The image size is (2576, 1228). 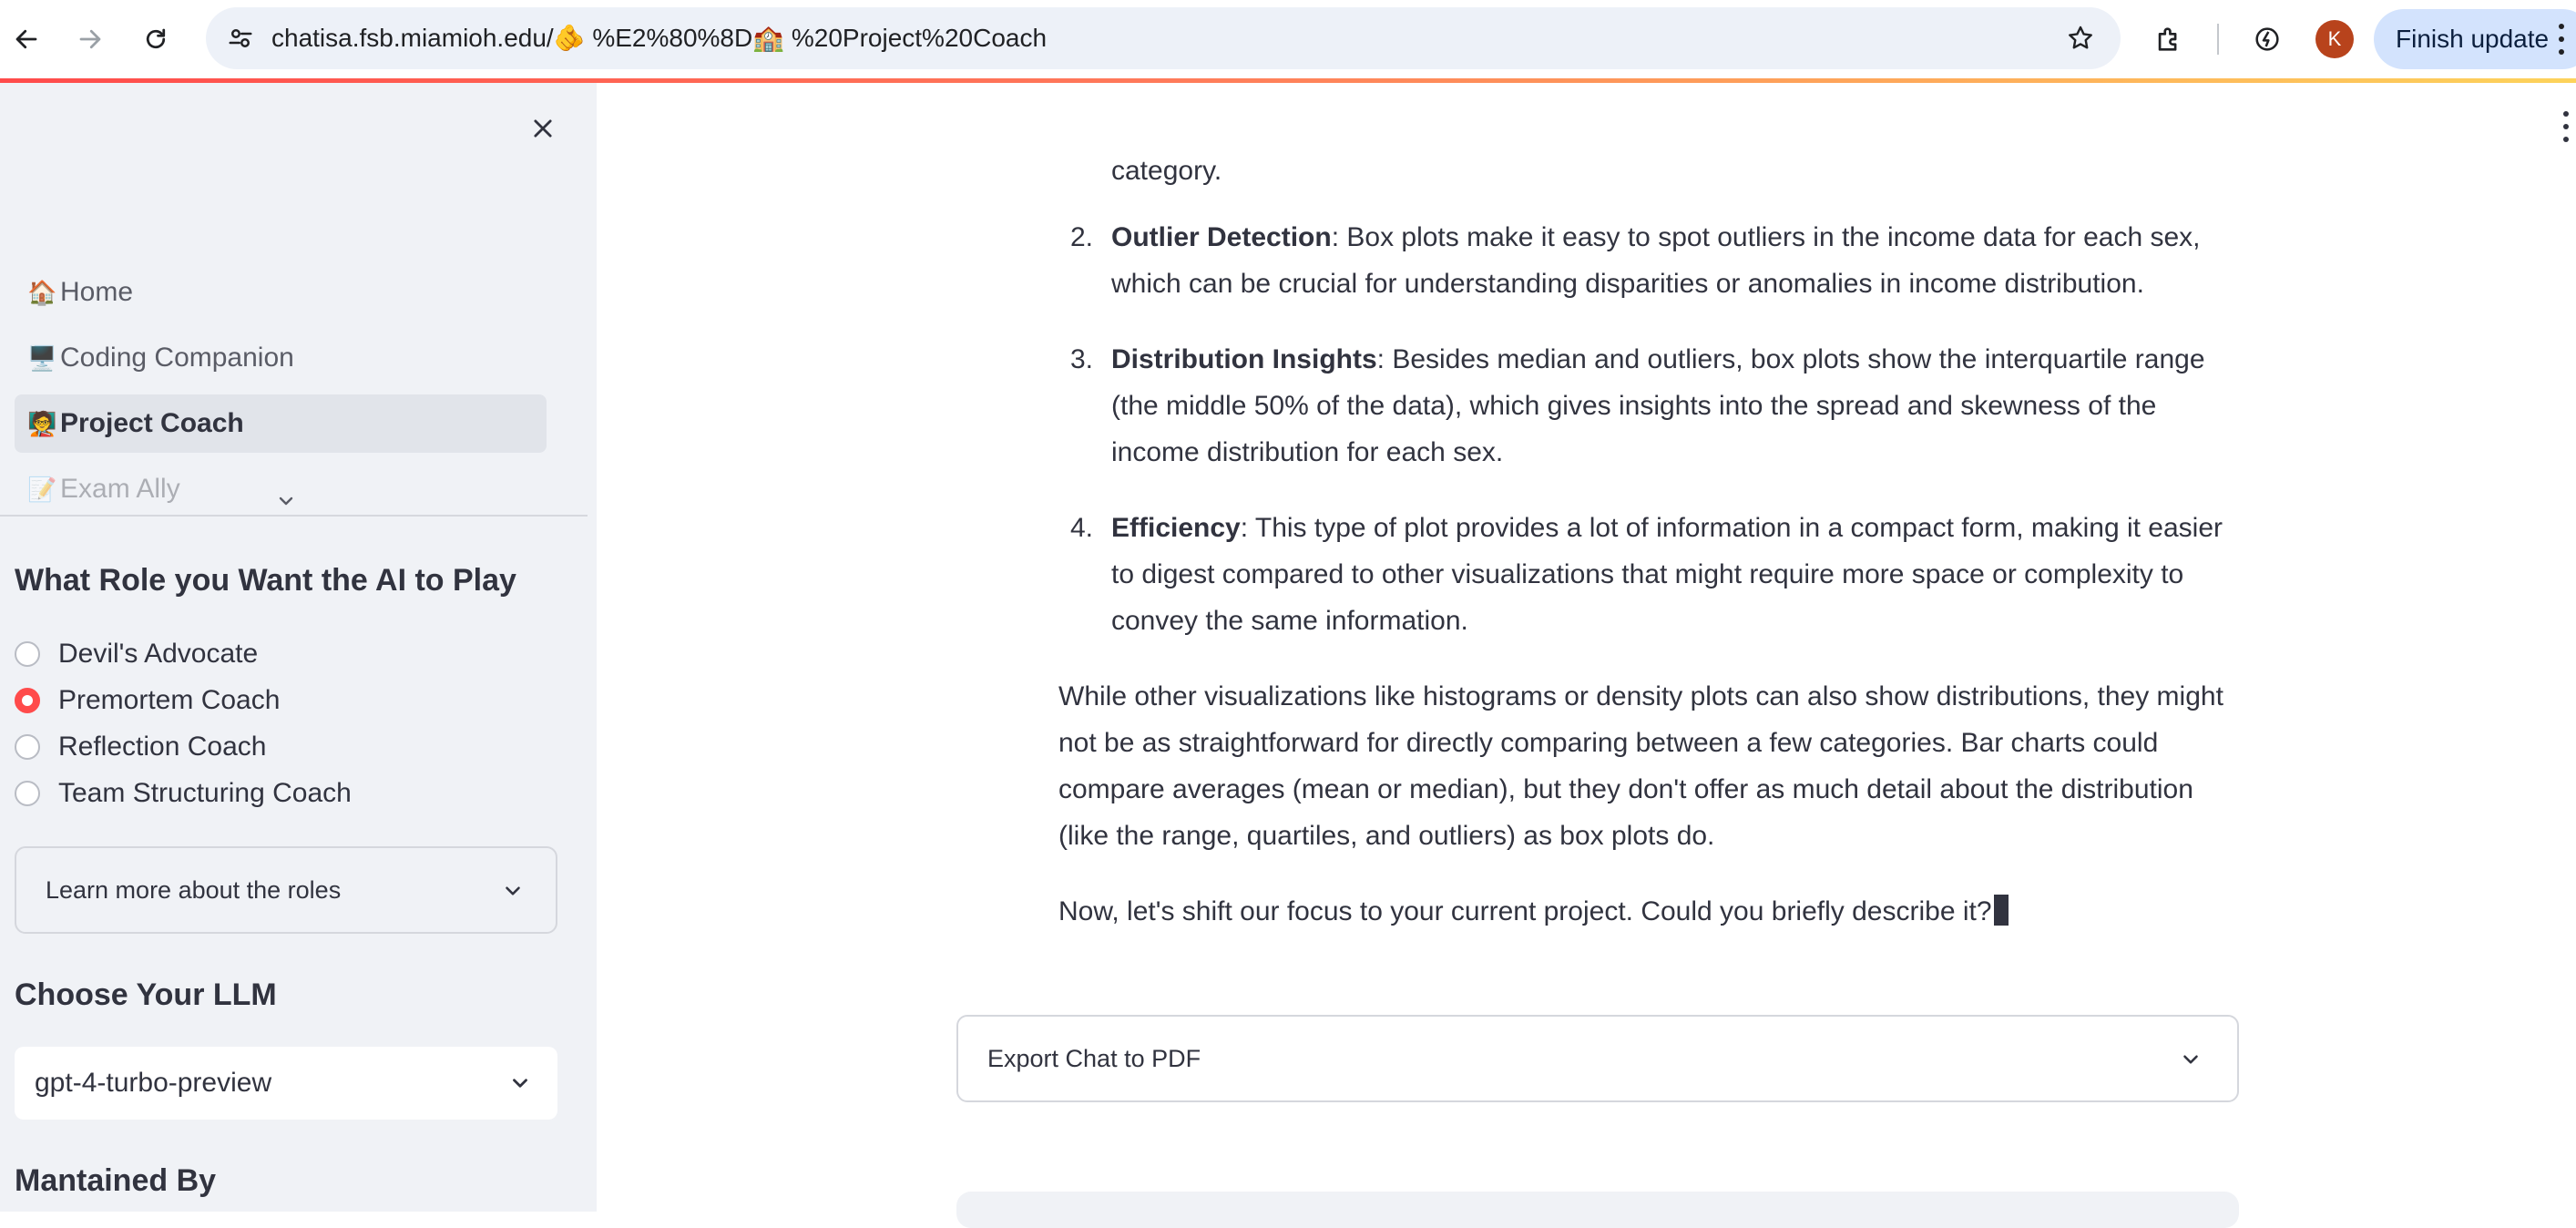 What do you see at coordinates (1176, 528) in the screenshot?
I see `list-item-heading: Efficiency` at bounding box center [1176, 528].